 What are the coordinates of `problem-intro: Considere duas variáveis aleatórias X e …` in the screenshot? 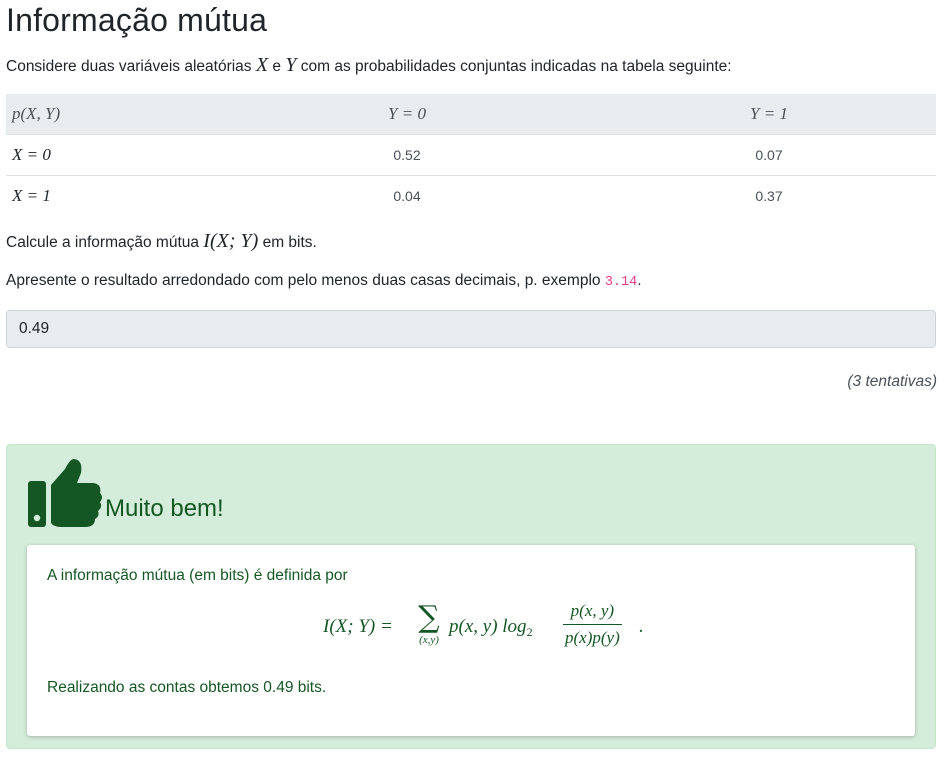 It's located at (369, 66).